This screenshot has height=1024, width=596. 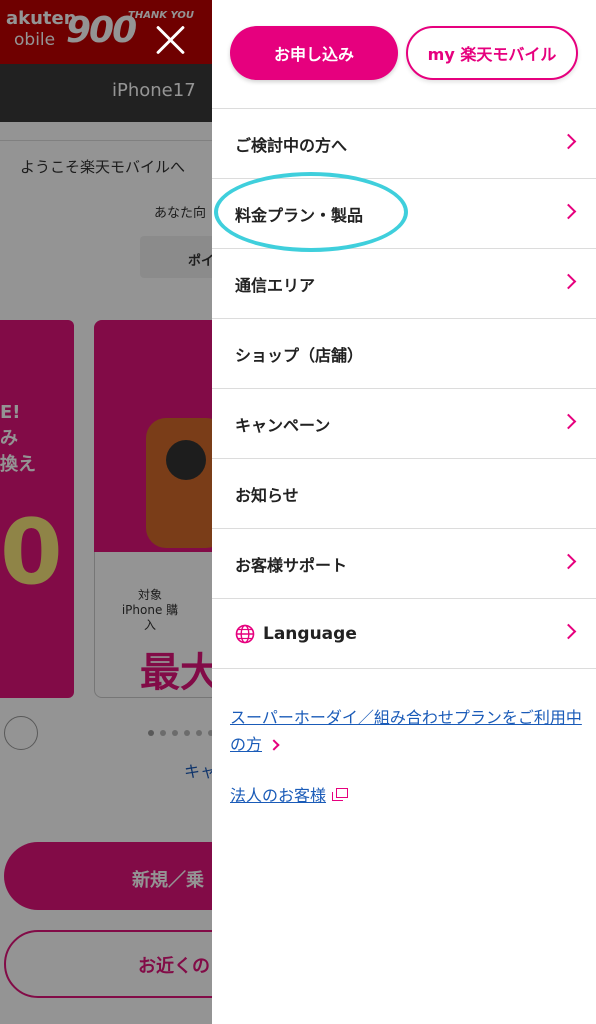 I want to click on menu-item-label: お知らせ, so click(x=267, y=495).